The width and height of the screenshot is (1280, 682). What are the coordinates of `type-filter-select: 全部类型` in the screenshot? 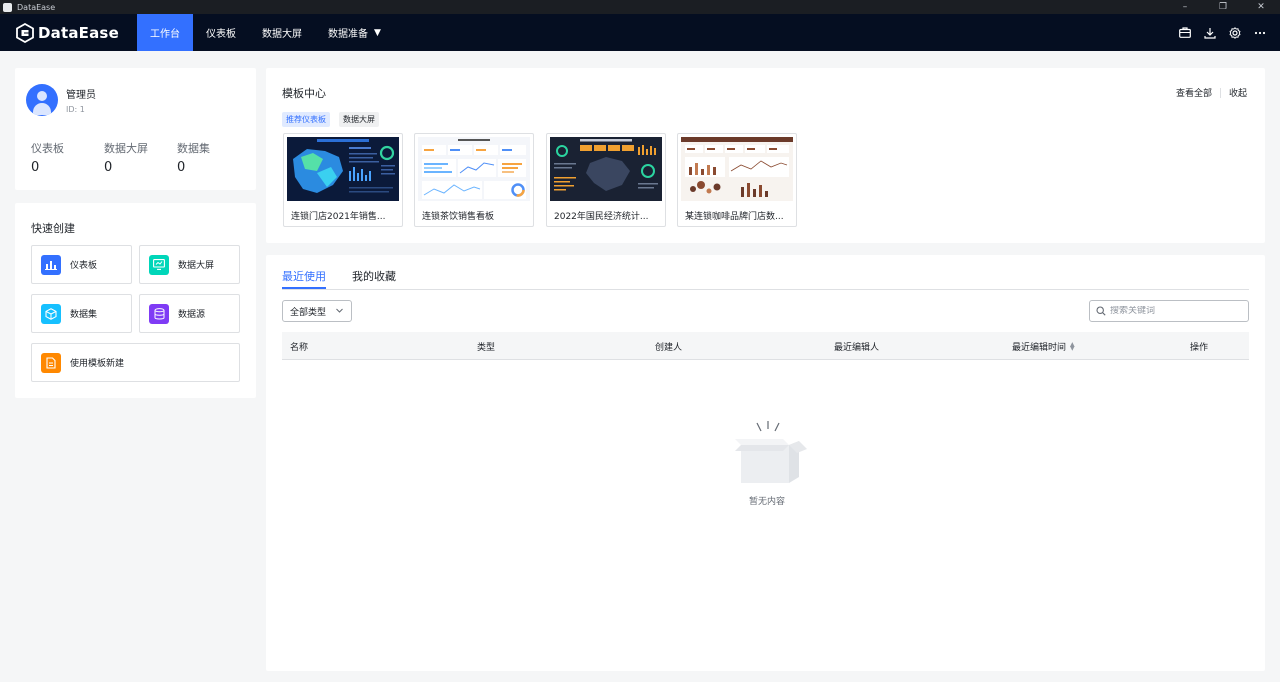 It's located at (317, 311).